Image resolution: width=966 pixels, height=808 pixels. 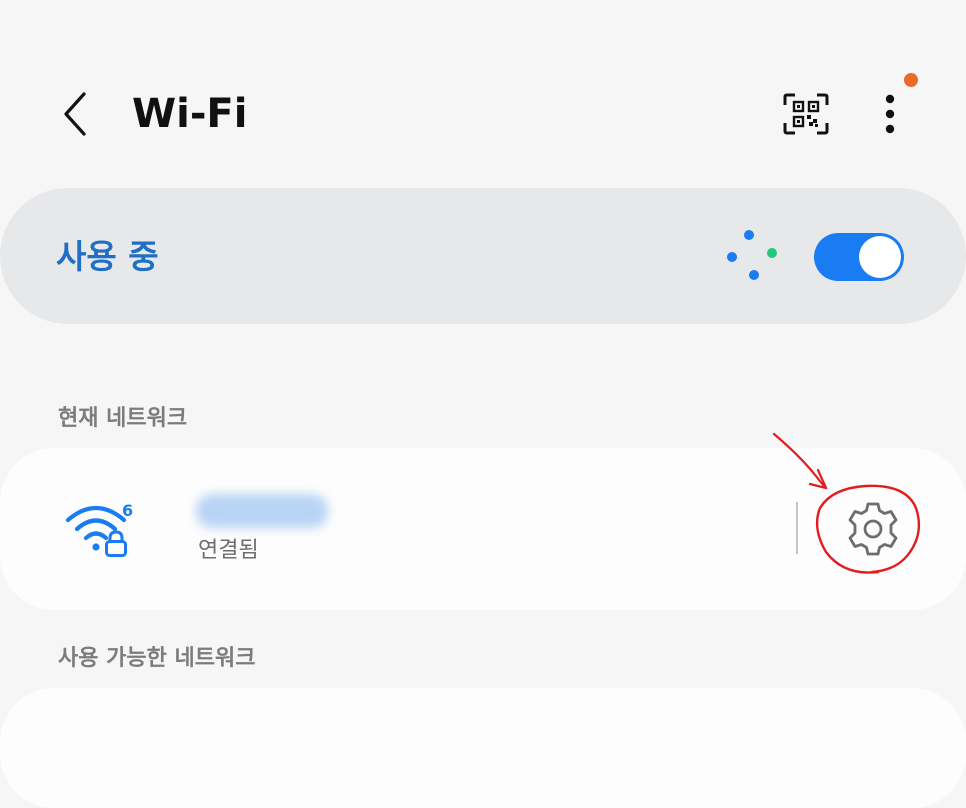 I want to click on network-name-redacted, so click(x=262, y=511).